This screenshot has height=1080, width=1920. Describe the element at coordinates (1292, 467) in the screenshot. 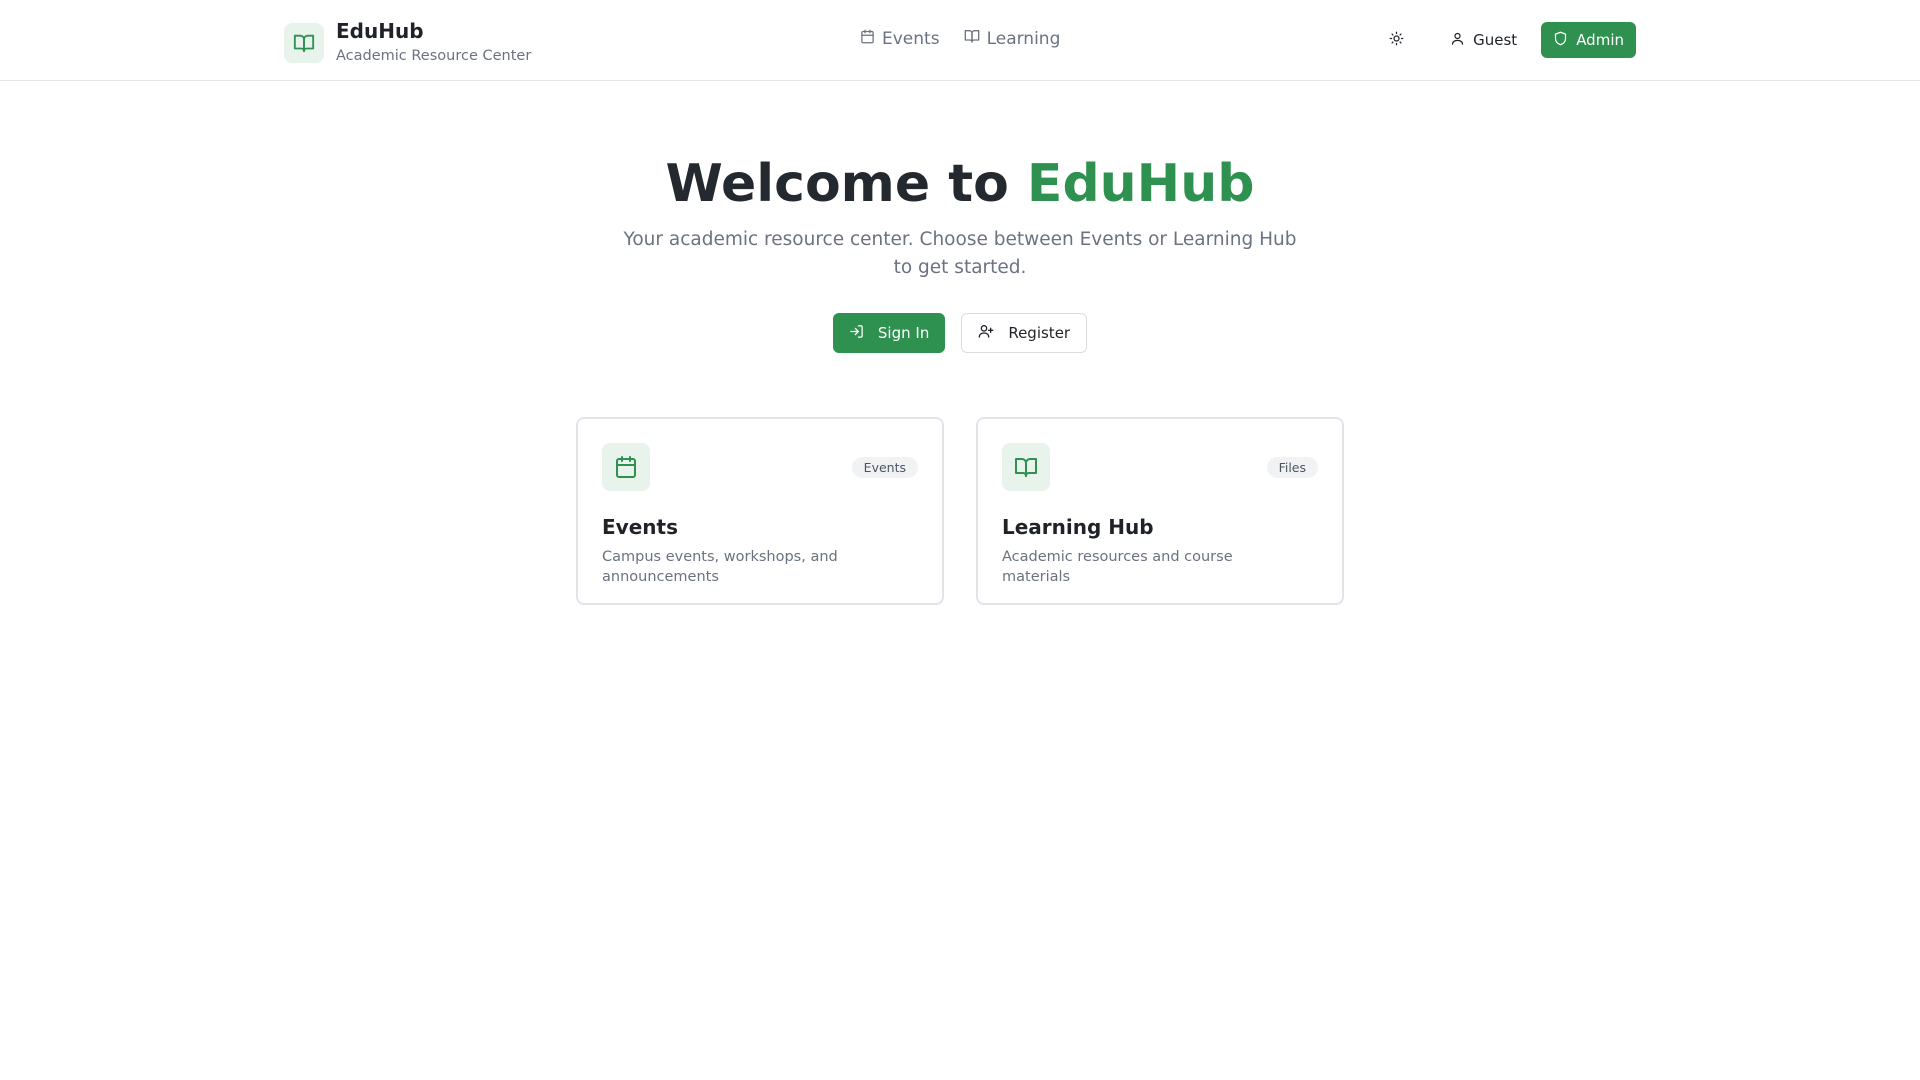

I see `card-badge: Files` at that location.